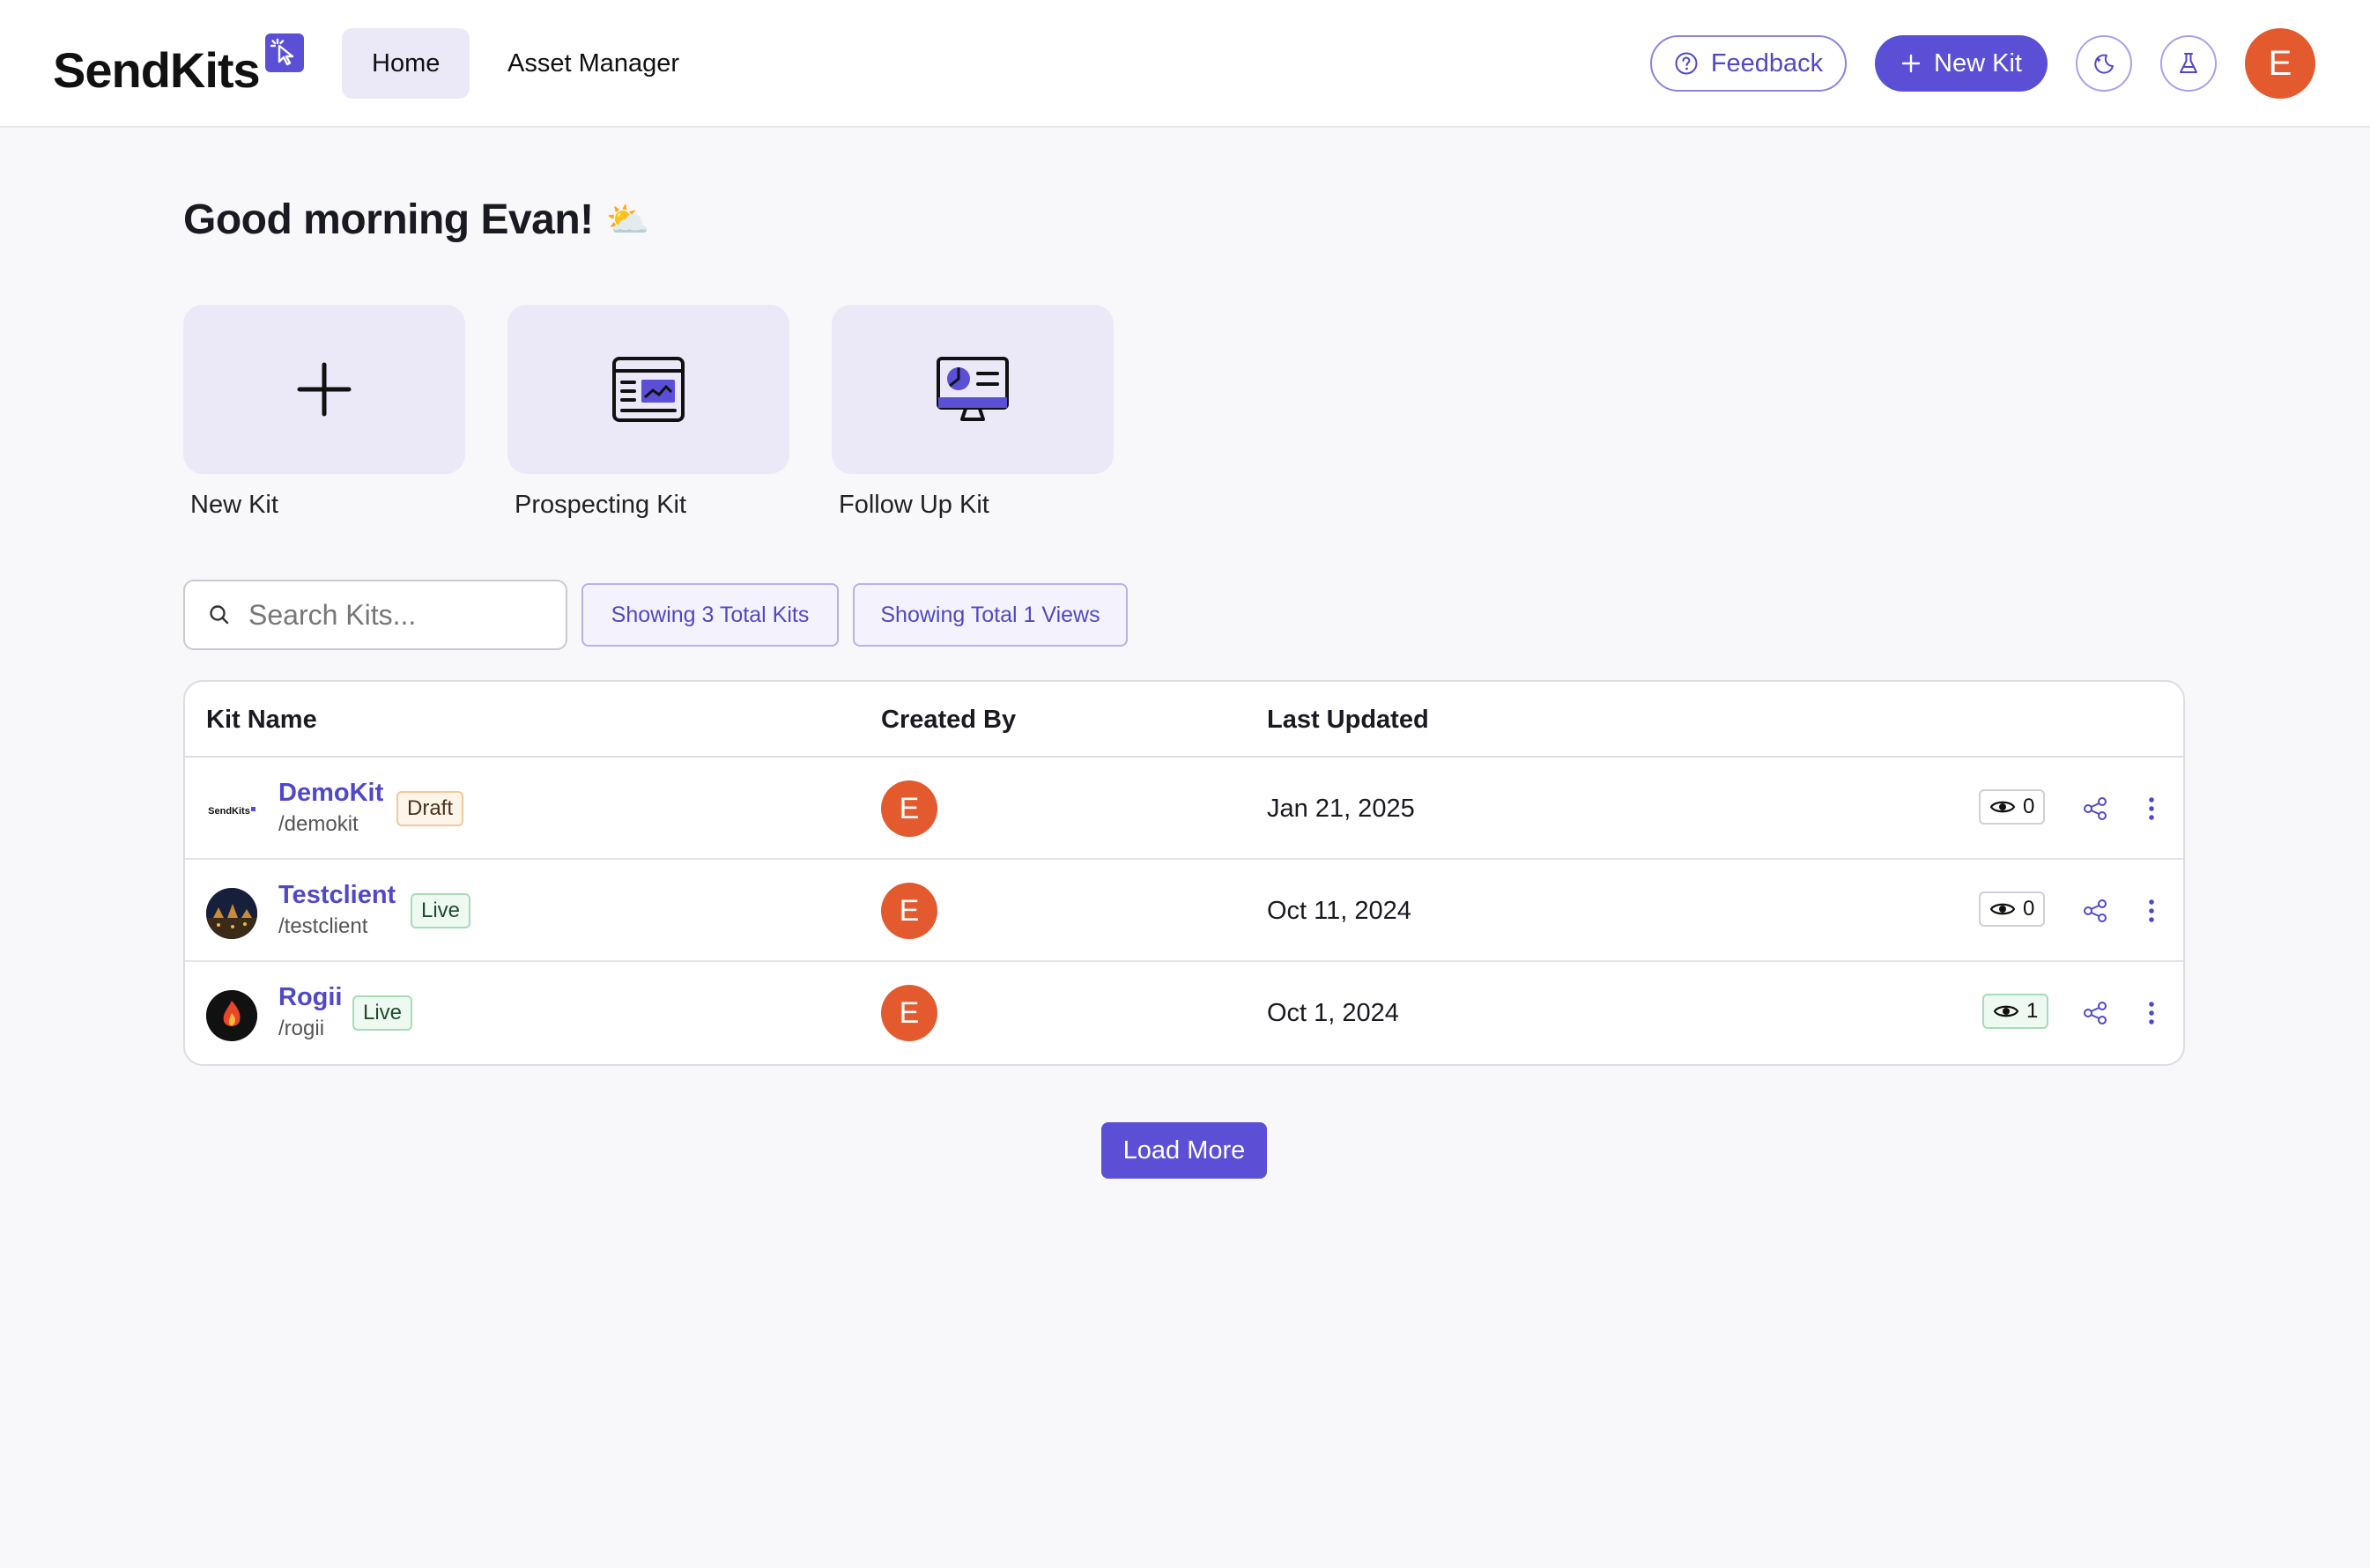 The height and width of the screenshot is (1568, 2370). I want to click on flask-icon, so click(2188, 63).